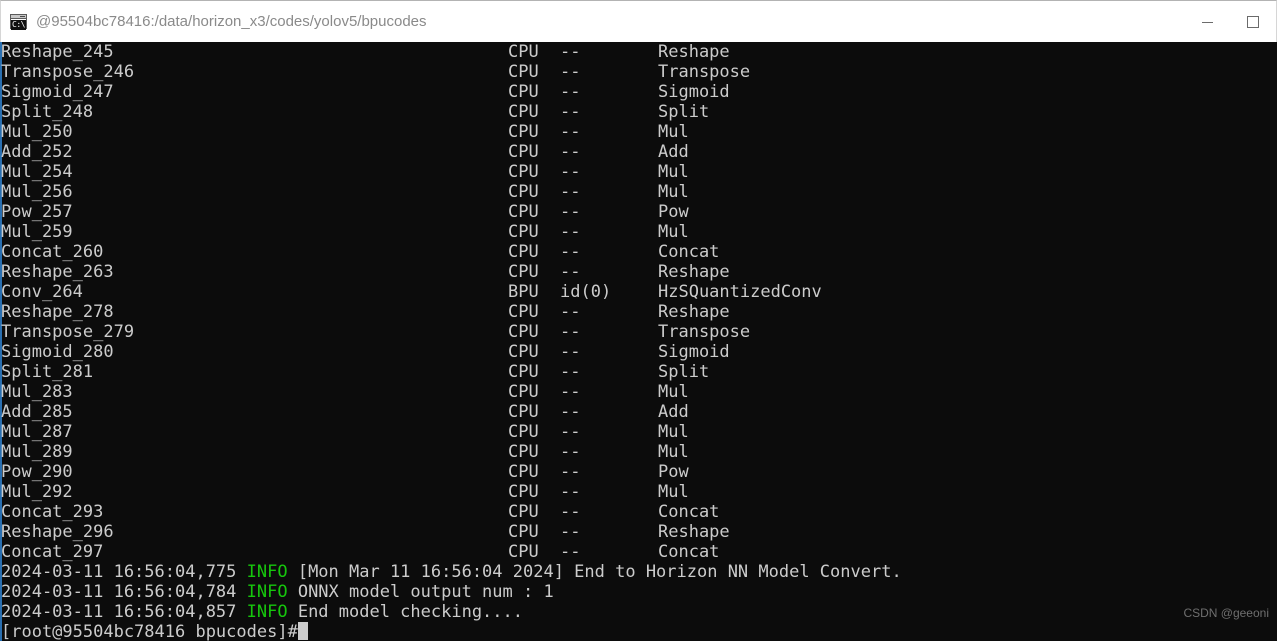 The width and height of the screenshot is (1277, 641). Describe the element at coordinates (638, 172) in the screenshot. I see `table-row: Mul_254 CPU -- Mul` at that location.